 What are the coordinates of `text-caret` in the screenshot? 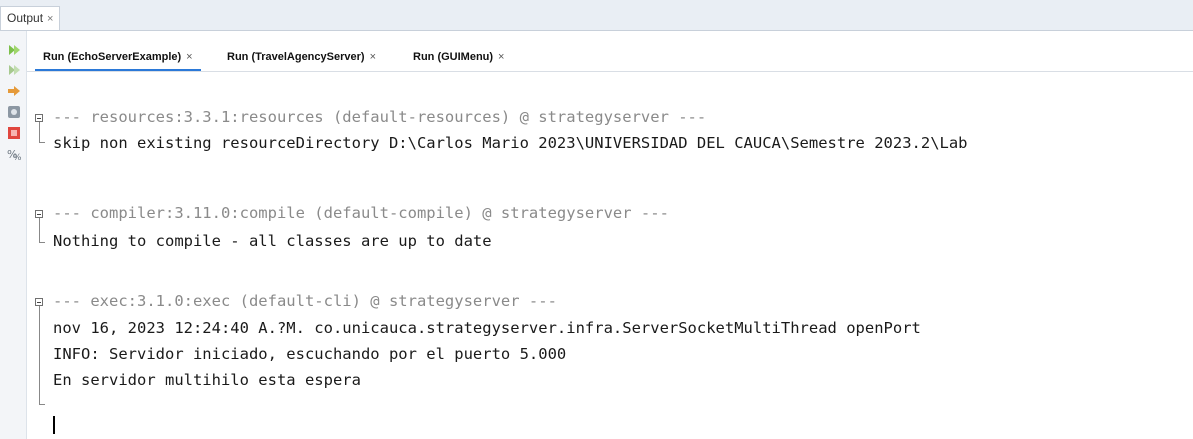 It's located at (54, 425).